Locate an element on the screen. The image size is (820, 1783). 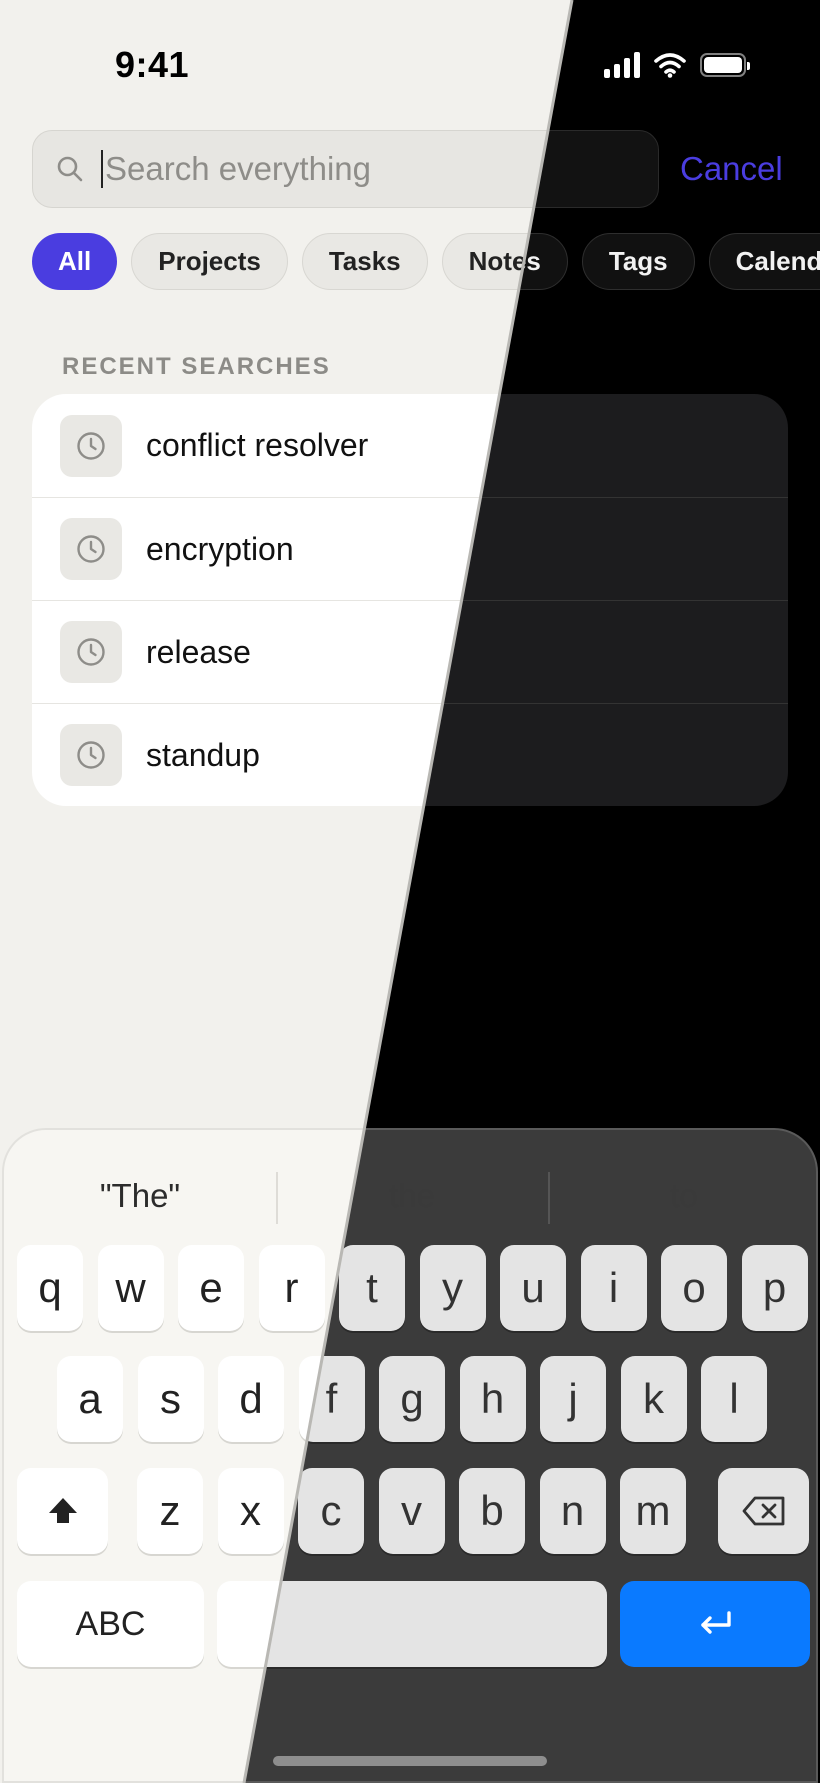
cancel-button: Cancel is located at coordinates (731, 169).